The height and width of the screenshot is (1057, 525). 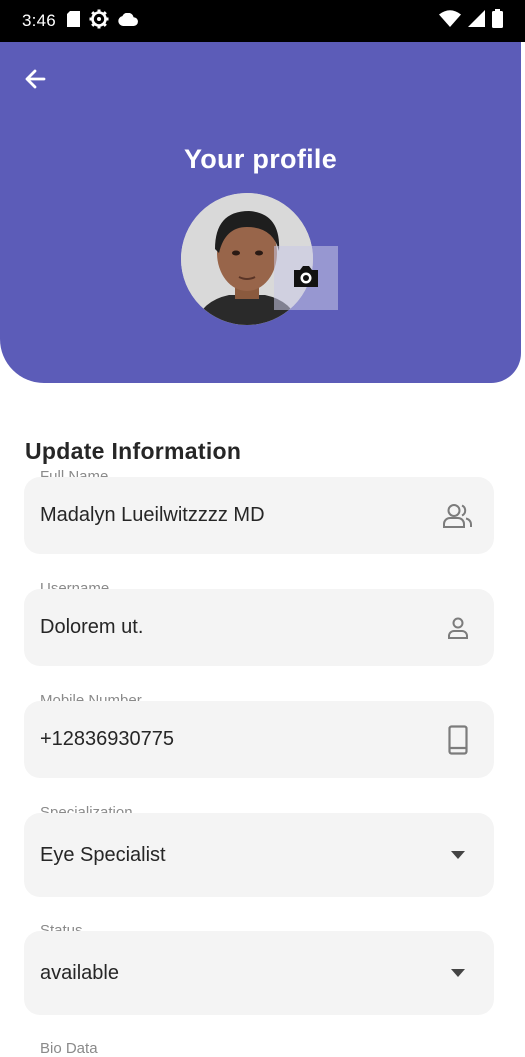 What do you see at coordinates (458, 516) in the screenshot?
I see `people-icon` at bounding box center [458, 516].